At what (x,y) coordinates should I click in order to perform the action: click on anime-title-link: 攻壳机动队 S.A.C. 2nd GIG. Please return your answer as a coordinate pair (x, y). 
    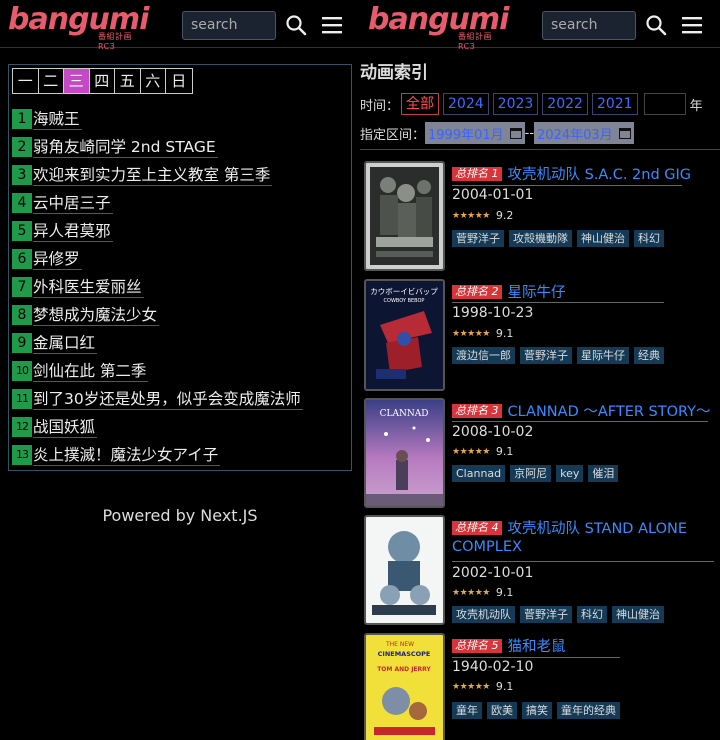
    Looking at the image, I should click on (600, 173).